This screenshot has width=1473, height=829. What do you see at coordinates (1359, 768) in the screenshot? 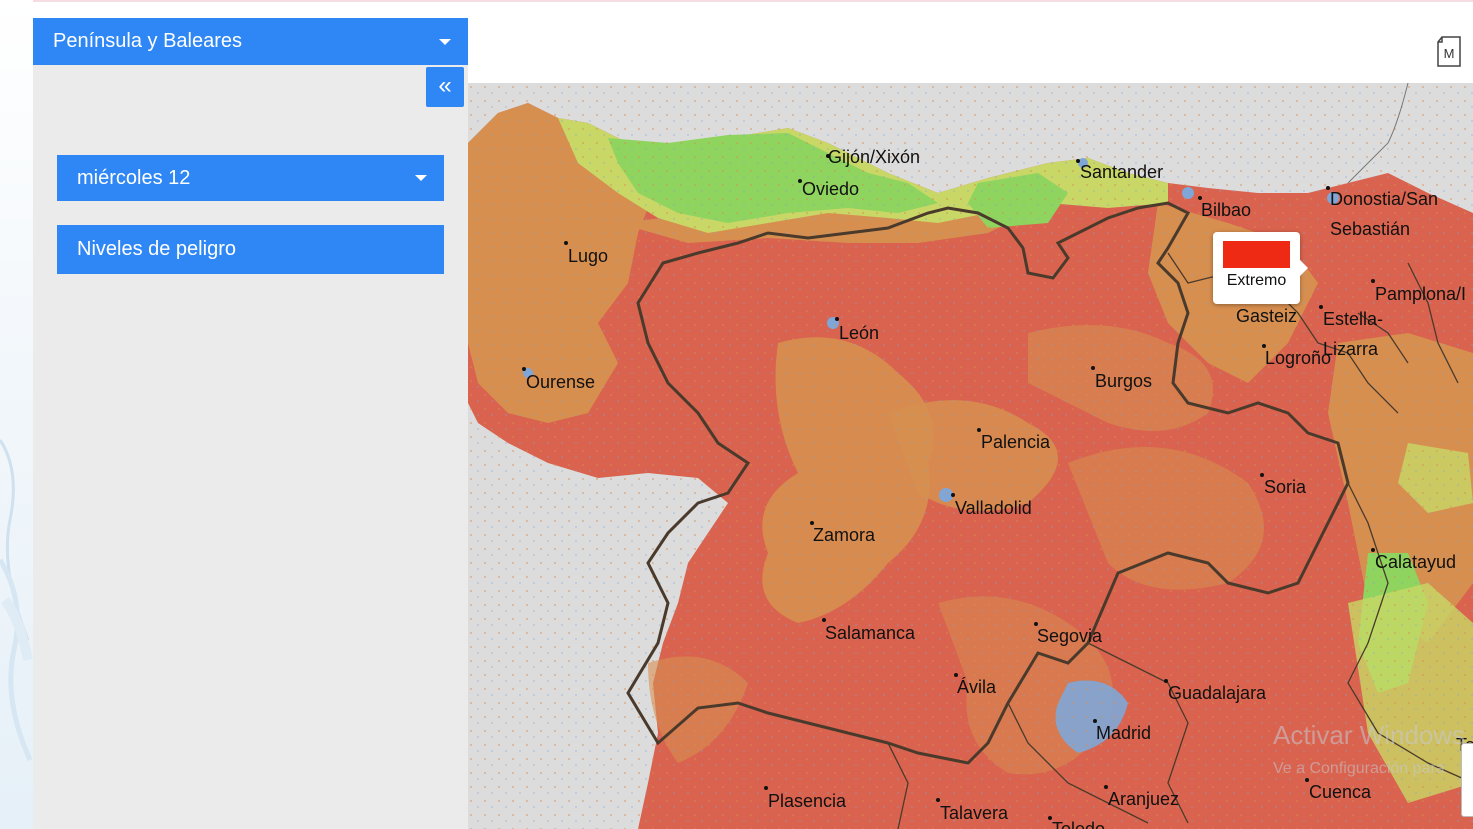
I see `windows-watermark-subtitle: Ve a Configuración para` at bounding box center [1359, 768].